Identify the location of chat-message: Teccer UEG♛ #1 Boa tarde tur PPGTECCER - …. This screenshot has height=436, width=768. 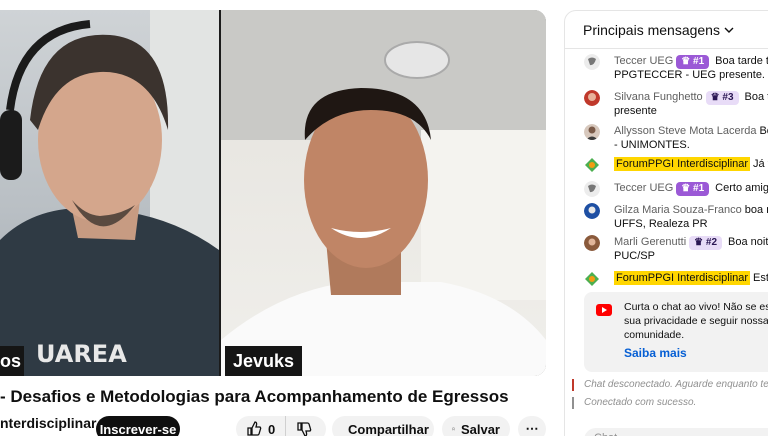
(676, 68).